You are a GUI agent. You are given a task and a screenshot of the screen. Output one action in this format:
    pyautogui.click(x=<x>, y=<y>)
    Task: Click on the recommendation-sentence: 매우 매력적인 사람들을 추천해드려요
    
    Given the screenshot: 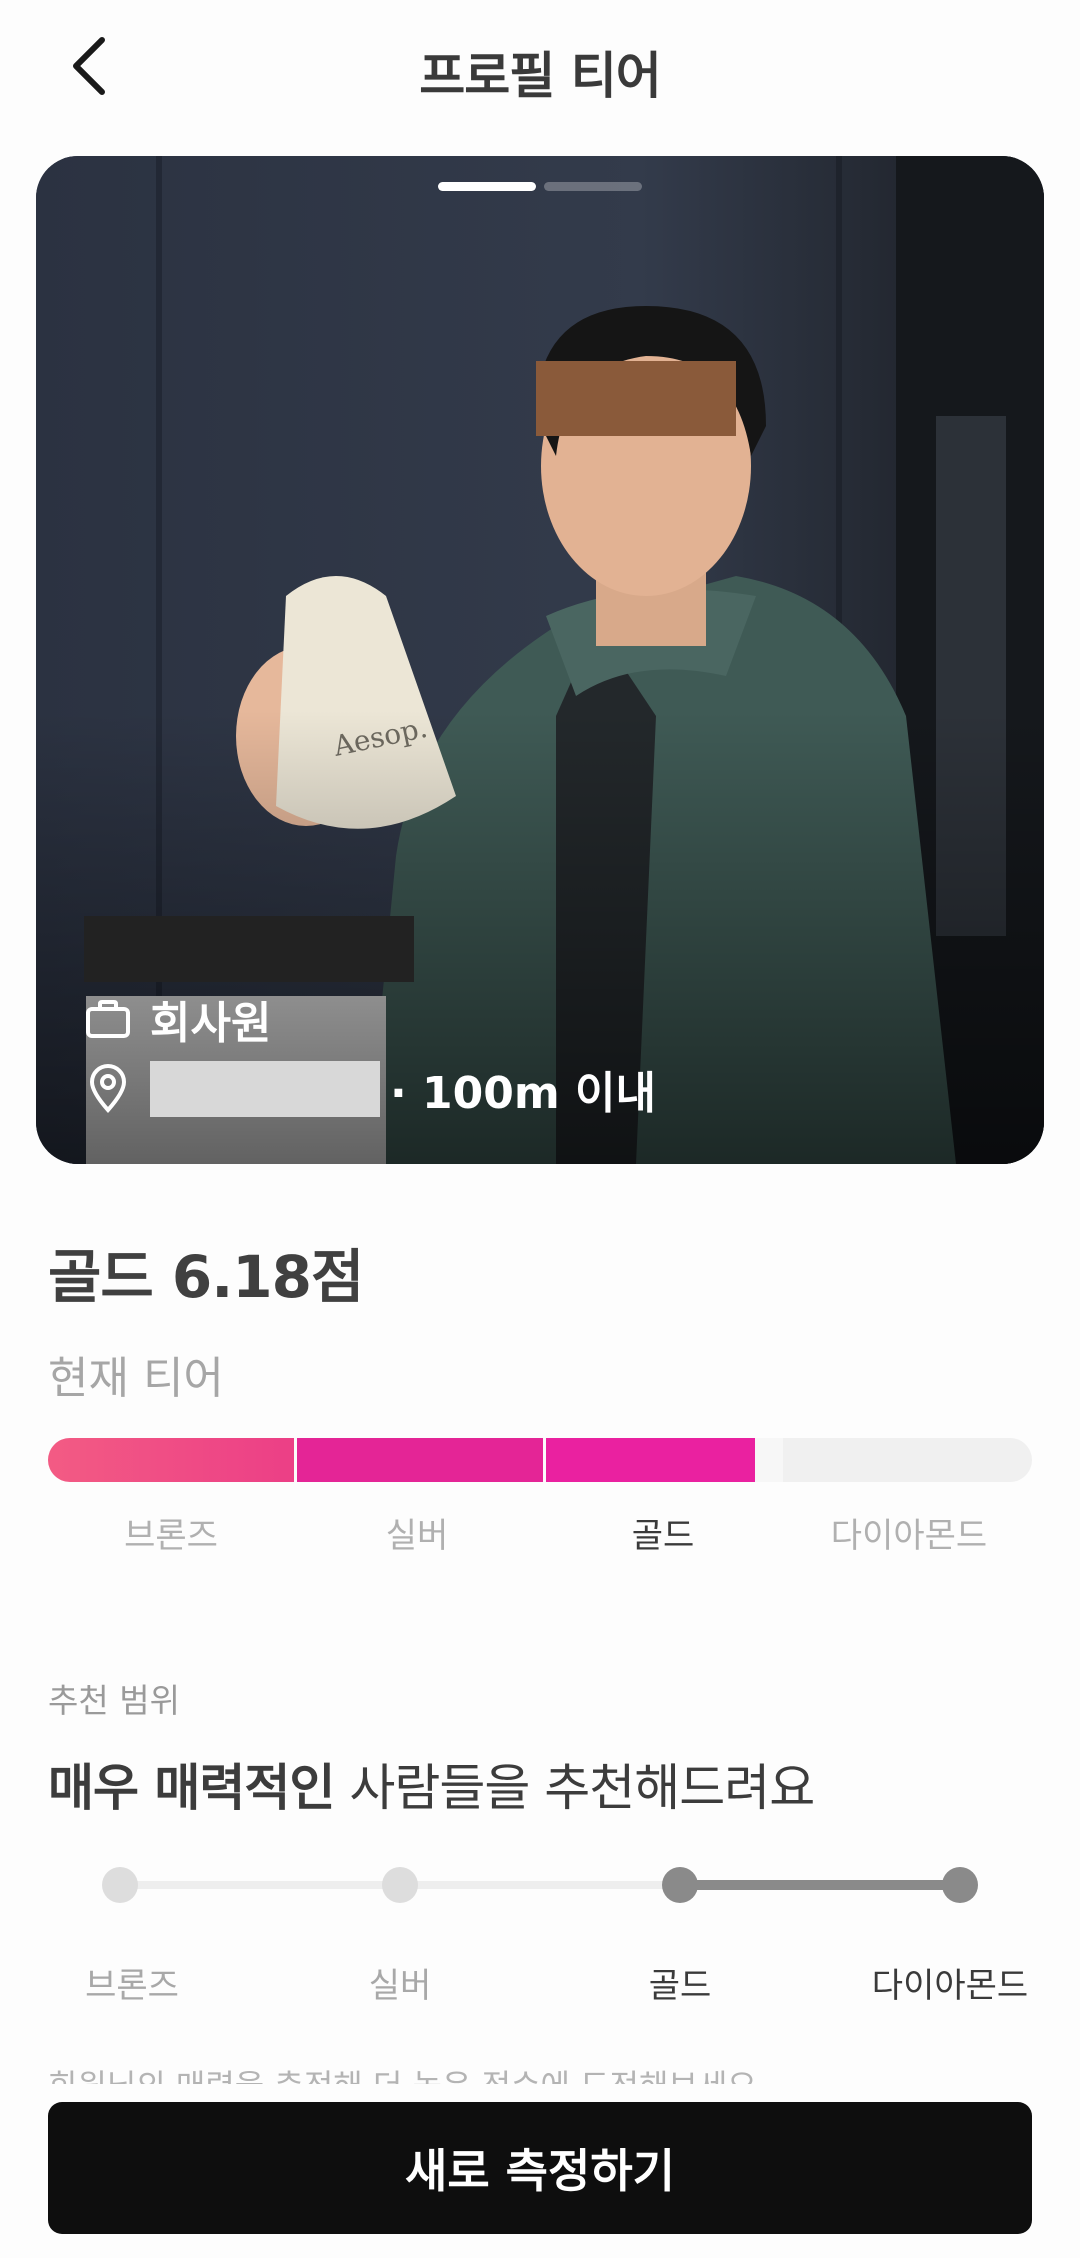 What is the action you would take?
    pyautogui.click(x=431, y=1784)
    